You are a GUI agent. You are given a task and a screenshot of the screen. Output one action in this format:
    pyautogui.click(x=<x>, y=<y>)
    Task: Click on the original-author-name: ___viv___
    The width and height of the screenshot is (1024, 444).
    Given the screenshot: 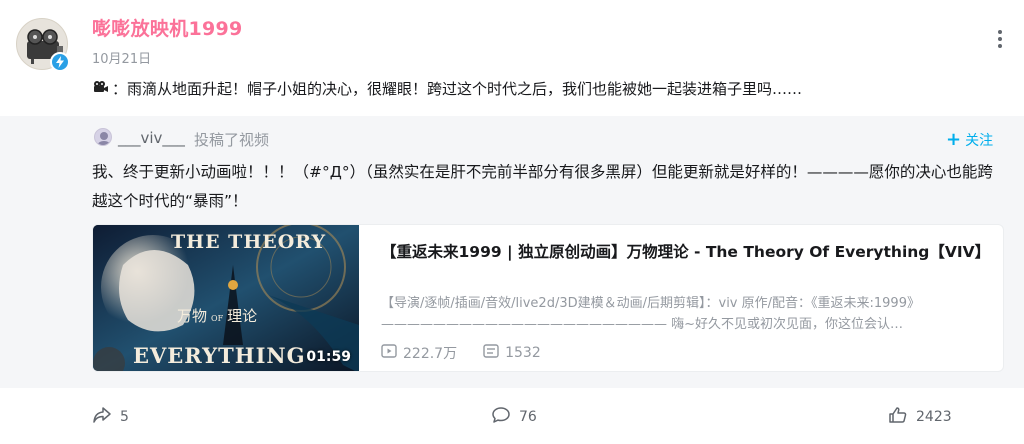 What is the action you would take?
    pyautogui.click(x=151, y=138)
    